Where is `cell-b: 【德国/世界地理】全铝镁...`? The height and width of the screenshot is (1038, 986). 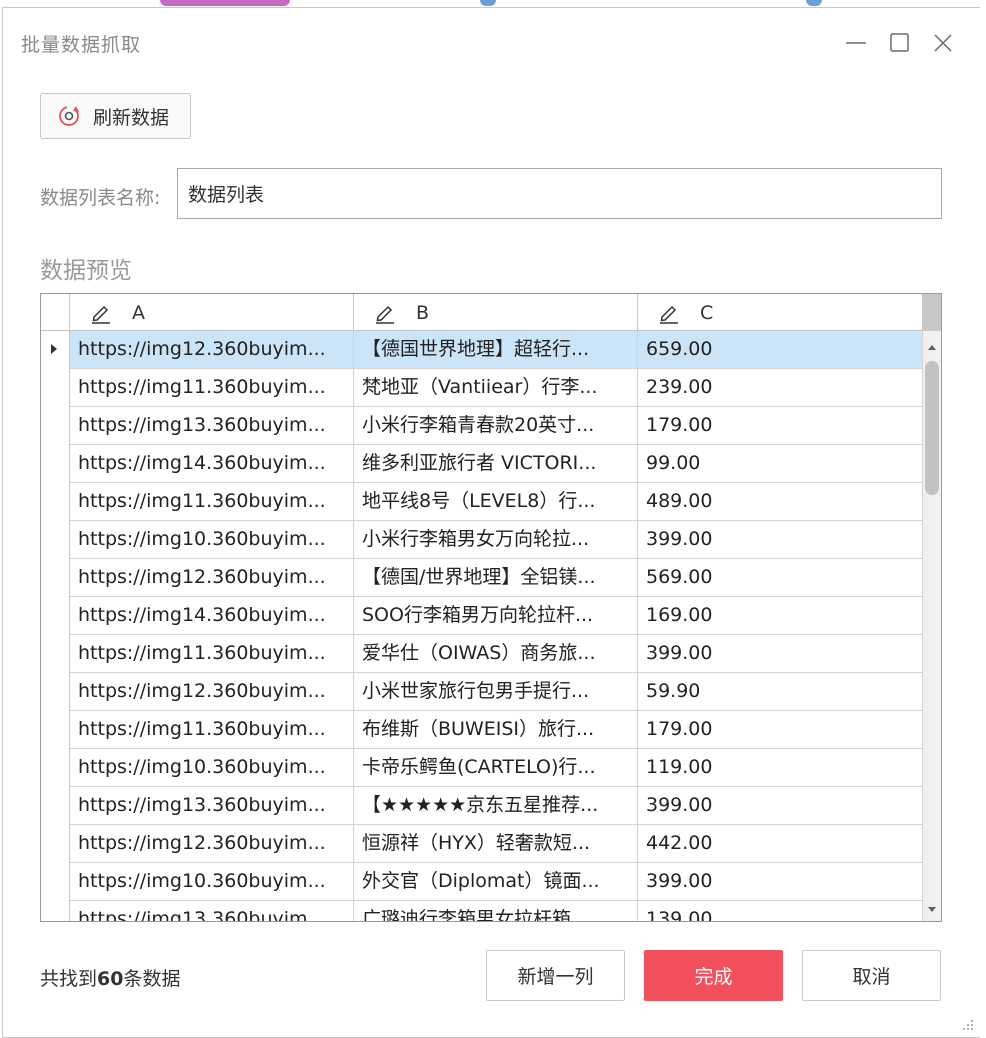 cell-b: 【德国/世界地理】全铝镁... is located at coordinates (496, 577).